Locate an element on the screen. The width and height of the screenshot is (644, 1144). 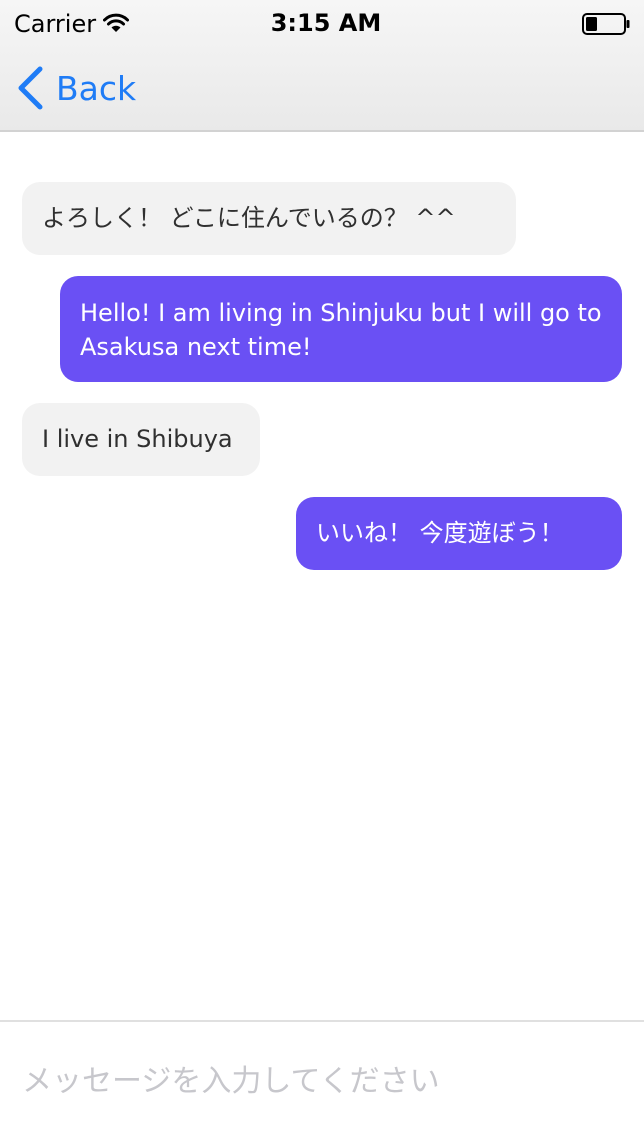
incoming-message: I live in Shibuya is located at coordinates (141, 439).